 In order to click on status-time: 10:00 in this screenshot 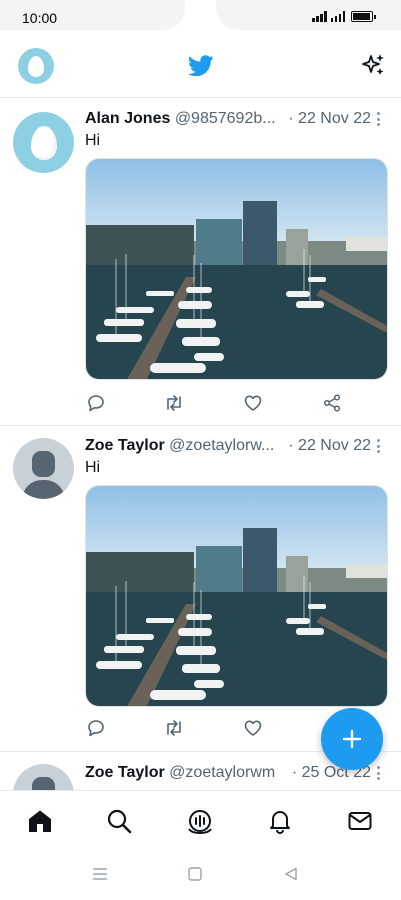, I will do `click(40, 18)`.